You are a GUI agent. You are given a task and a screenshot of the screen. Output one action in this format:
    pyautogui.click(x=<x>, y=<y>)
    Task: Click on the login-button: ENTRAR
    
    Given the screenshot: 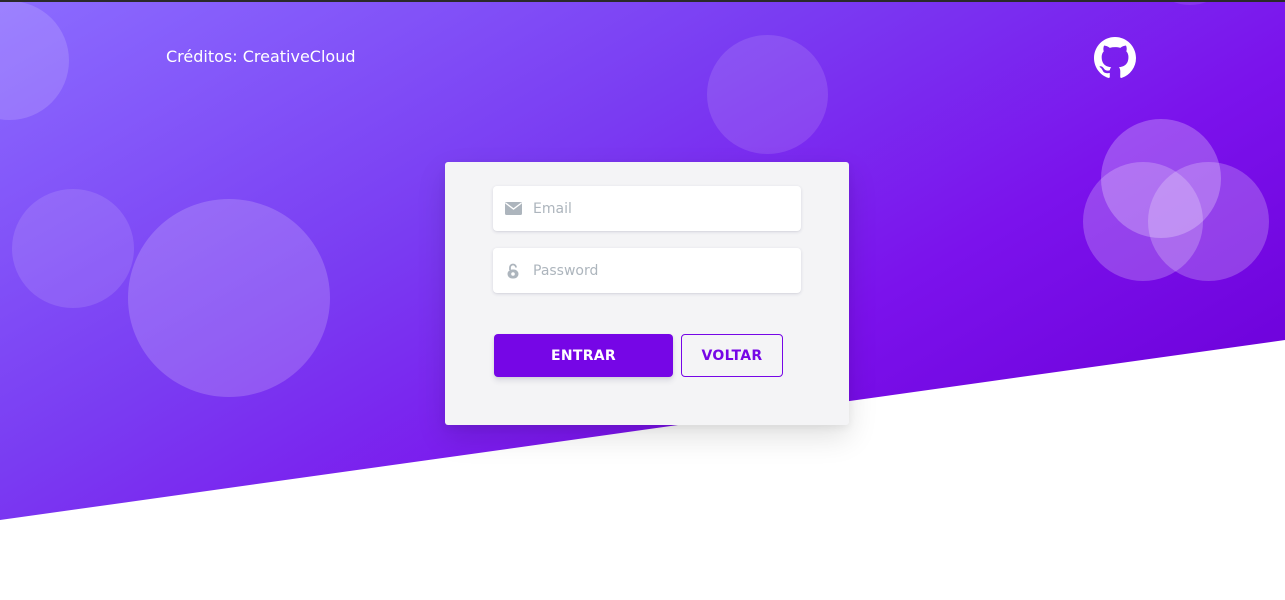 What is the action you would take?
    pyautogui.click(x=583, y=355)
    